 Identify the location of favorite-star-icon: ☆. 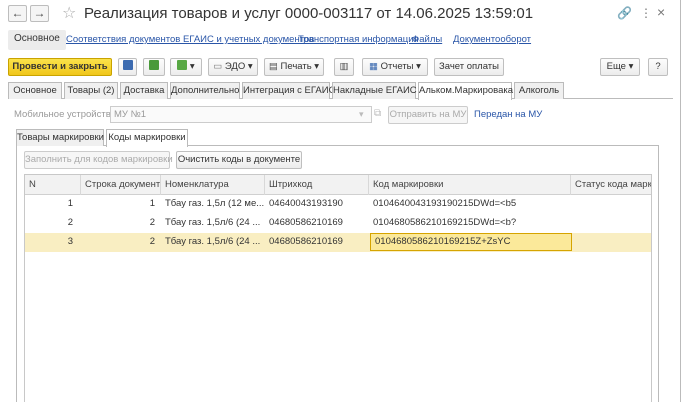
(69, 13).